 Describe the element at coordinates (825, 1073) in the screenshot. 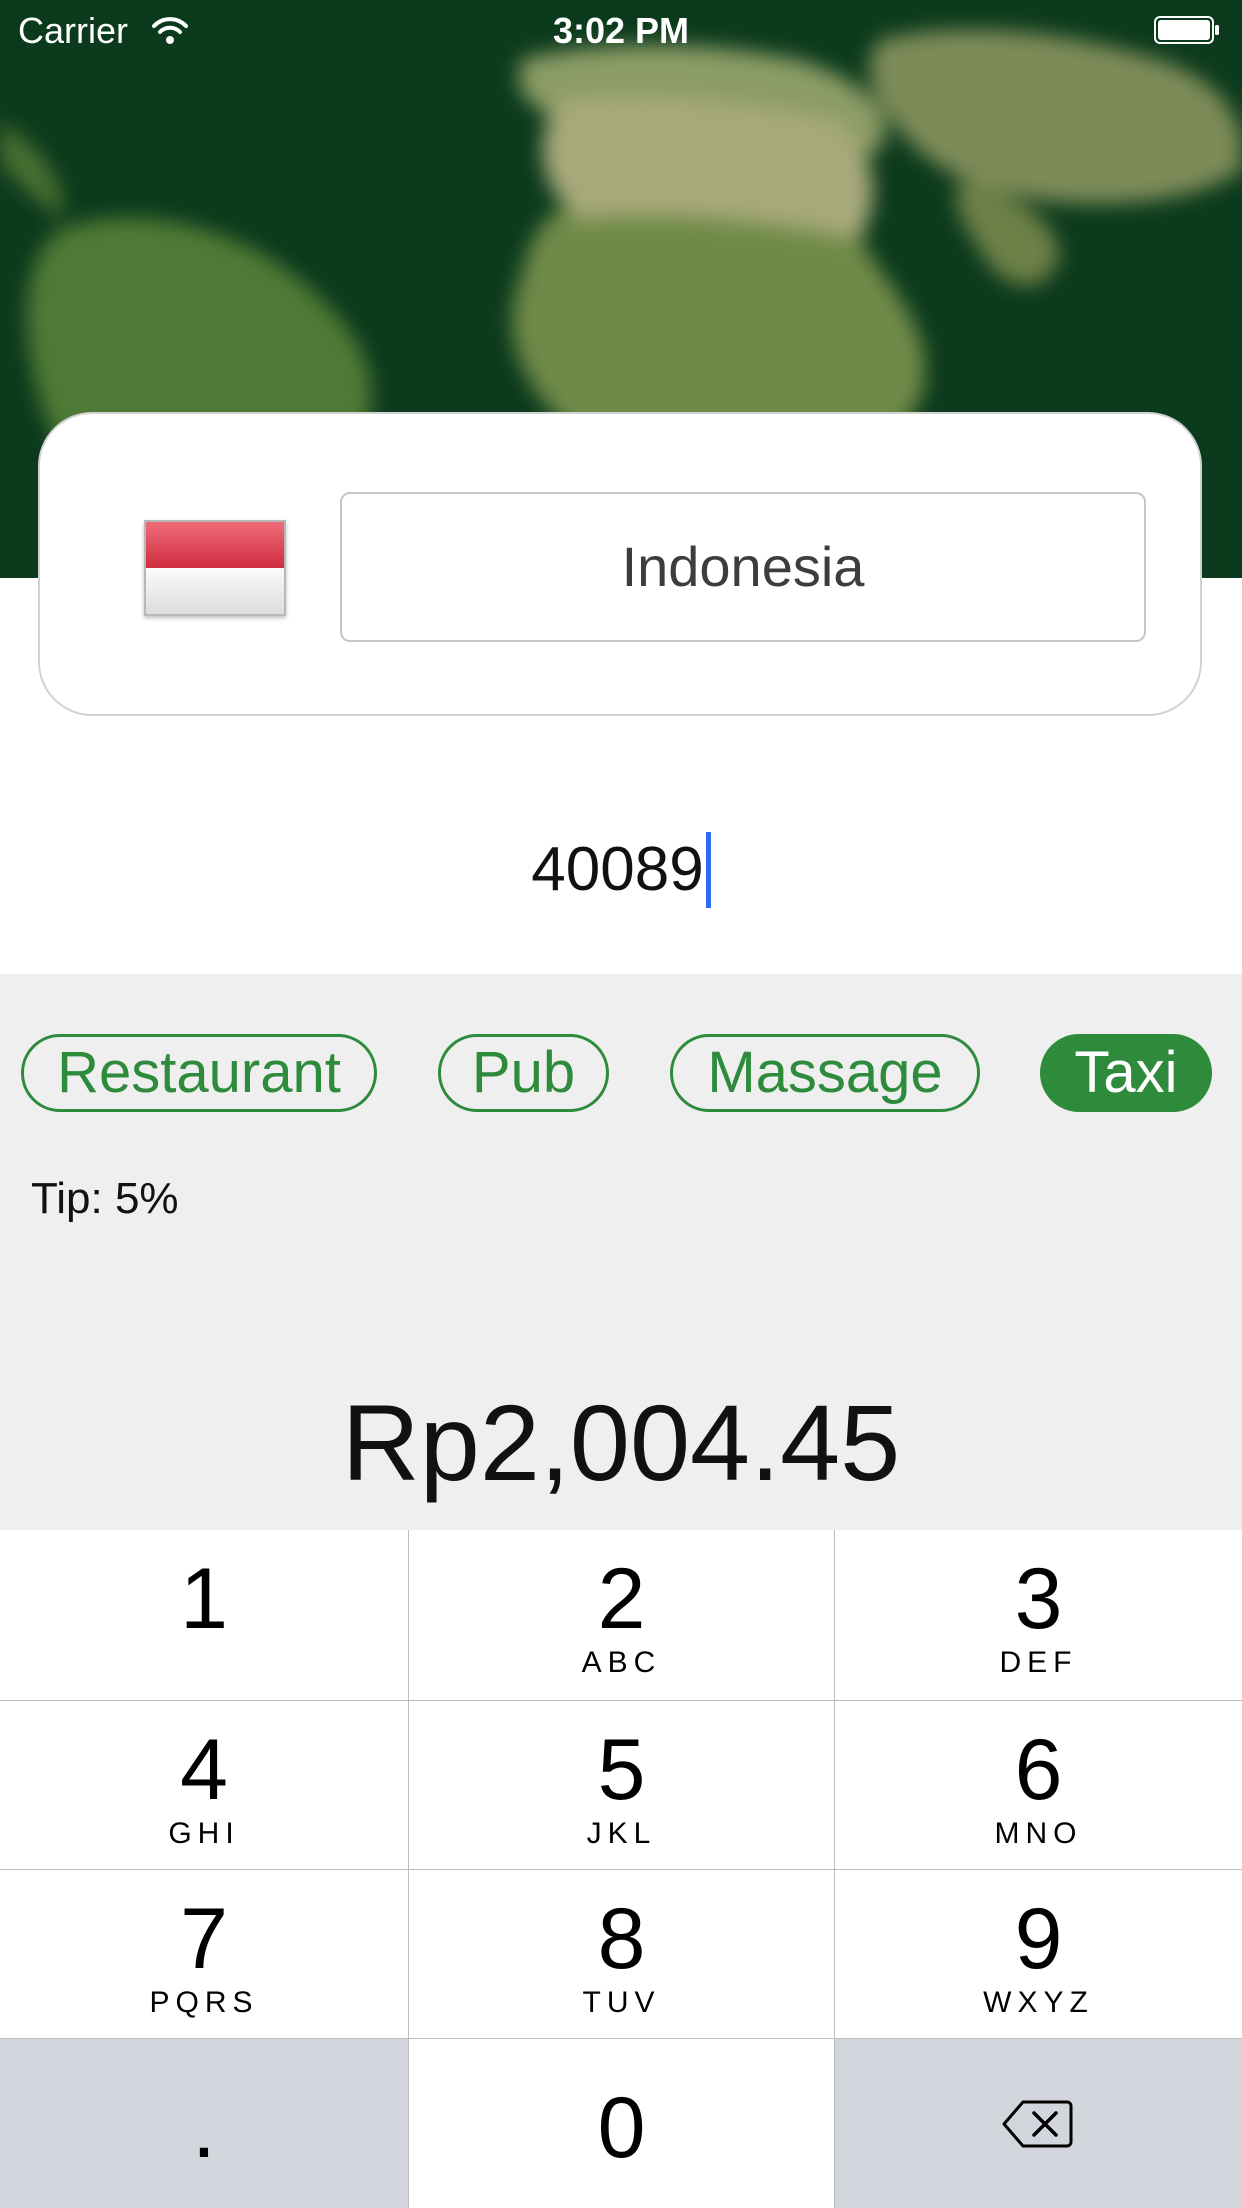

I see `category-massage-button: Massage` at that location.